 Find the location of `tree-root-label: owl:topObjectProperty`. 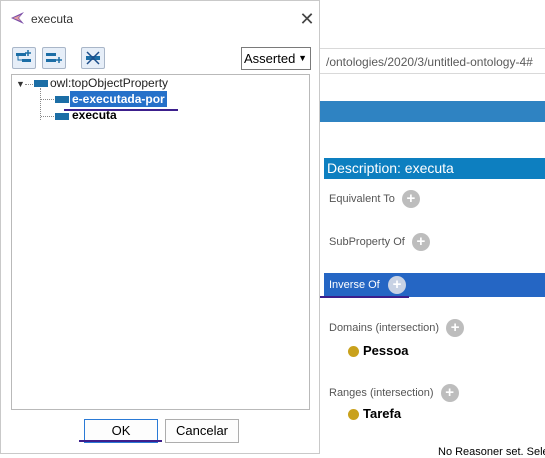

tree-root-label: owl:topObjectProperty is located at coordinates (109, 83).